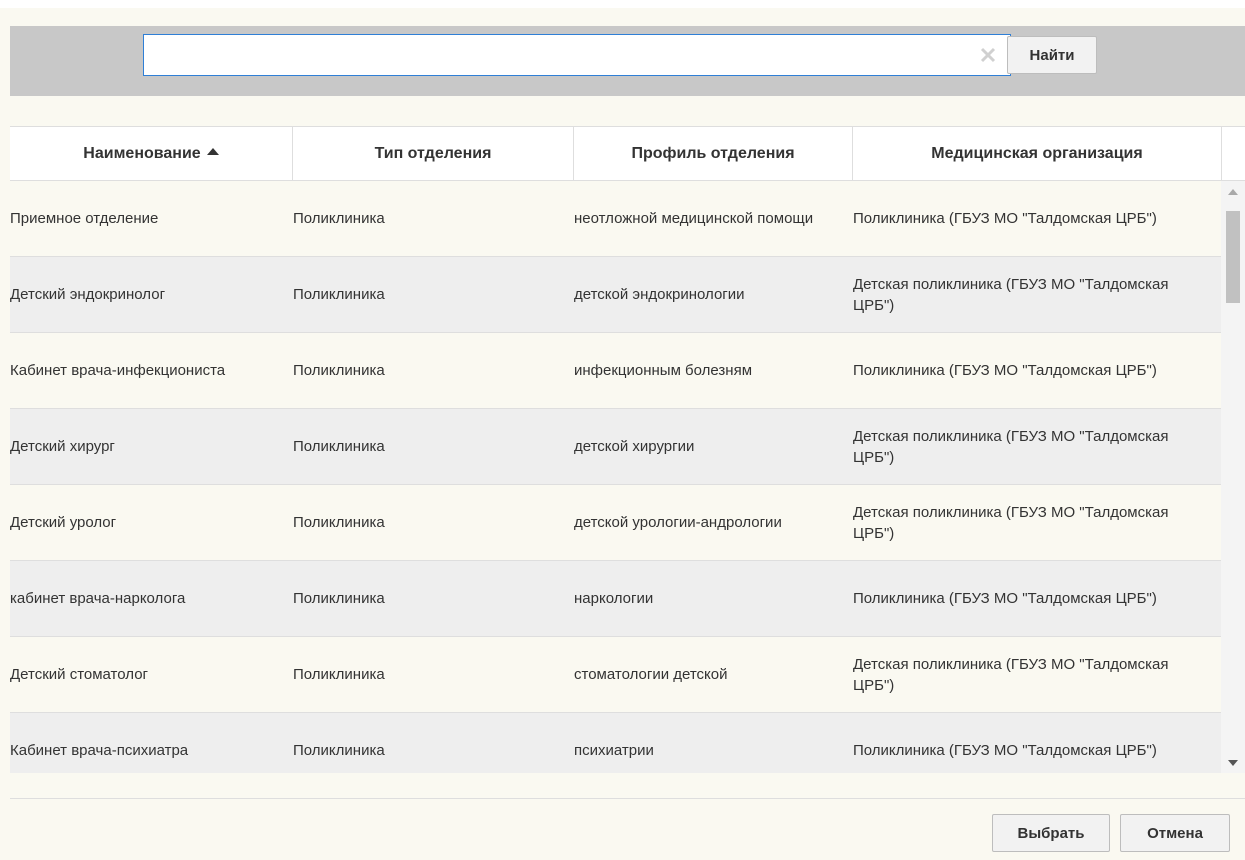 The image size is (1245, 860). What do you see at coordinates (62, 446) in the screenshot?
I see `cell-name: Детский хирург` at bounding box center [62, 446].